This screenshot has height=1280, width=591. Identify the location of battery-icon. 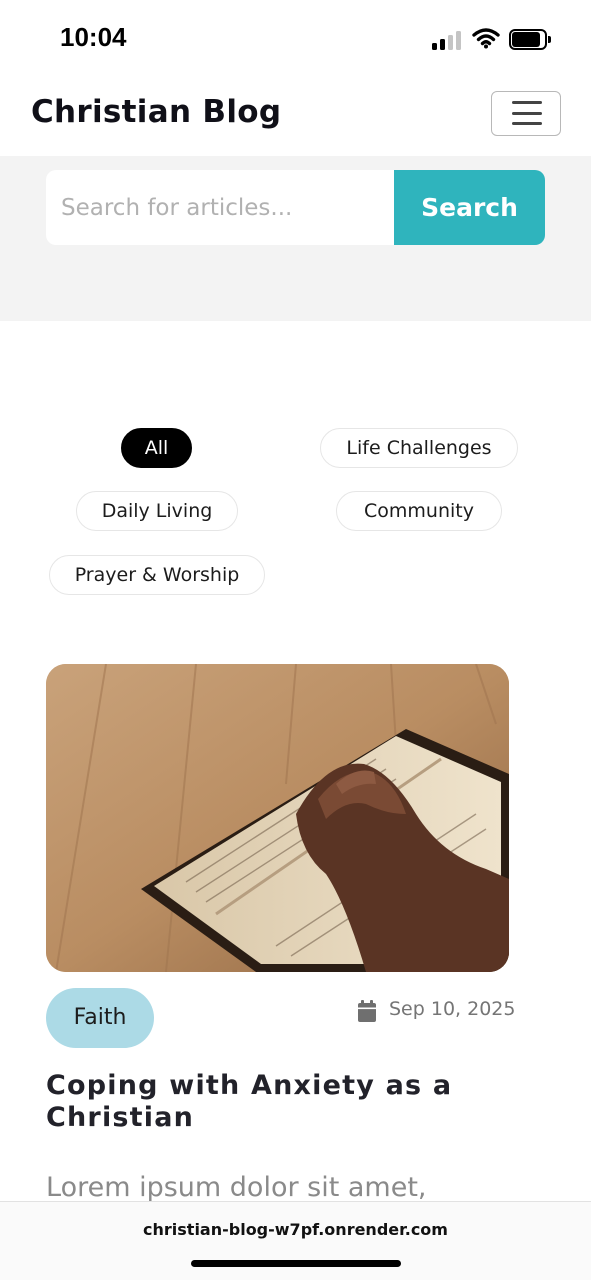
(530, 39).